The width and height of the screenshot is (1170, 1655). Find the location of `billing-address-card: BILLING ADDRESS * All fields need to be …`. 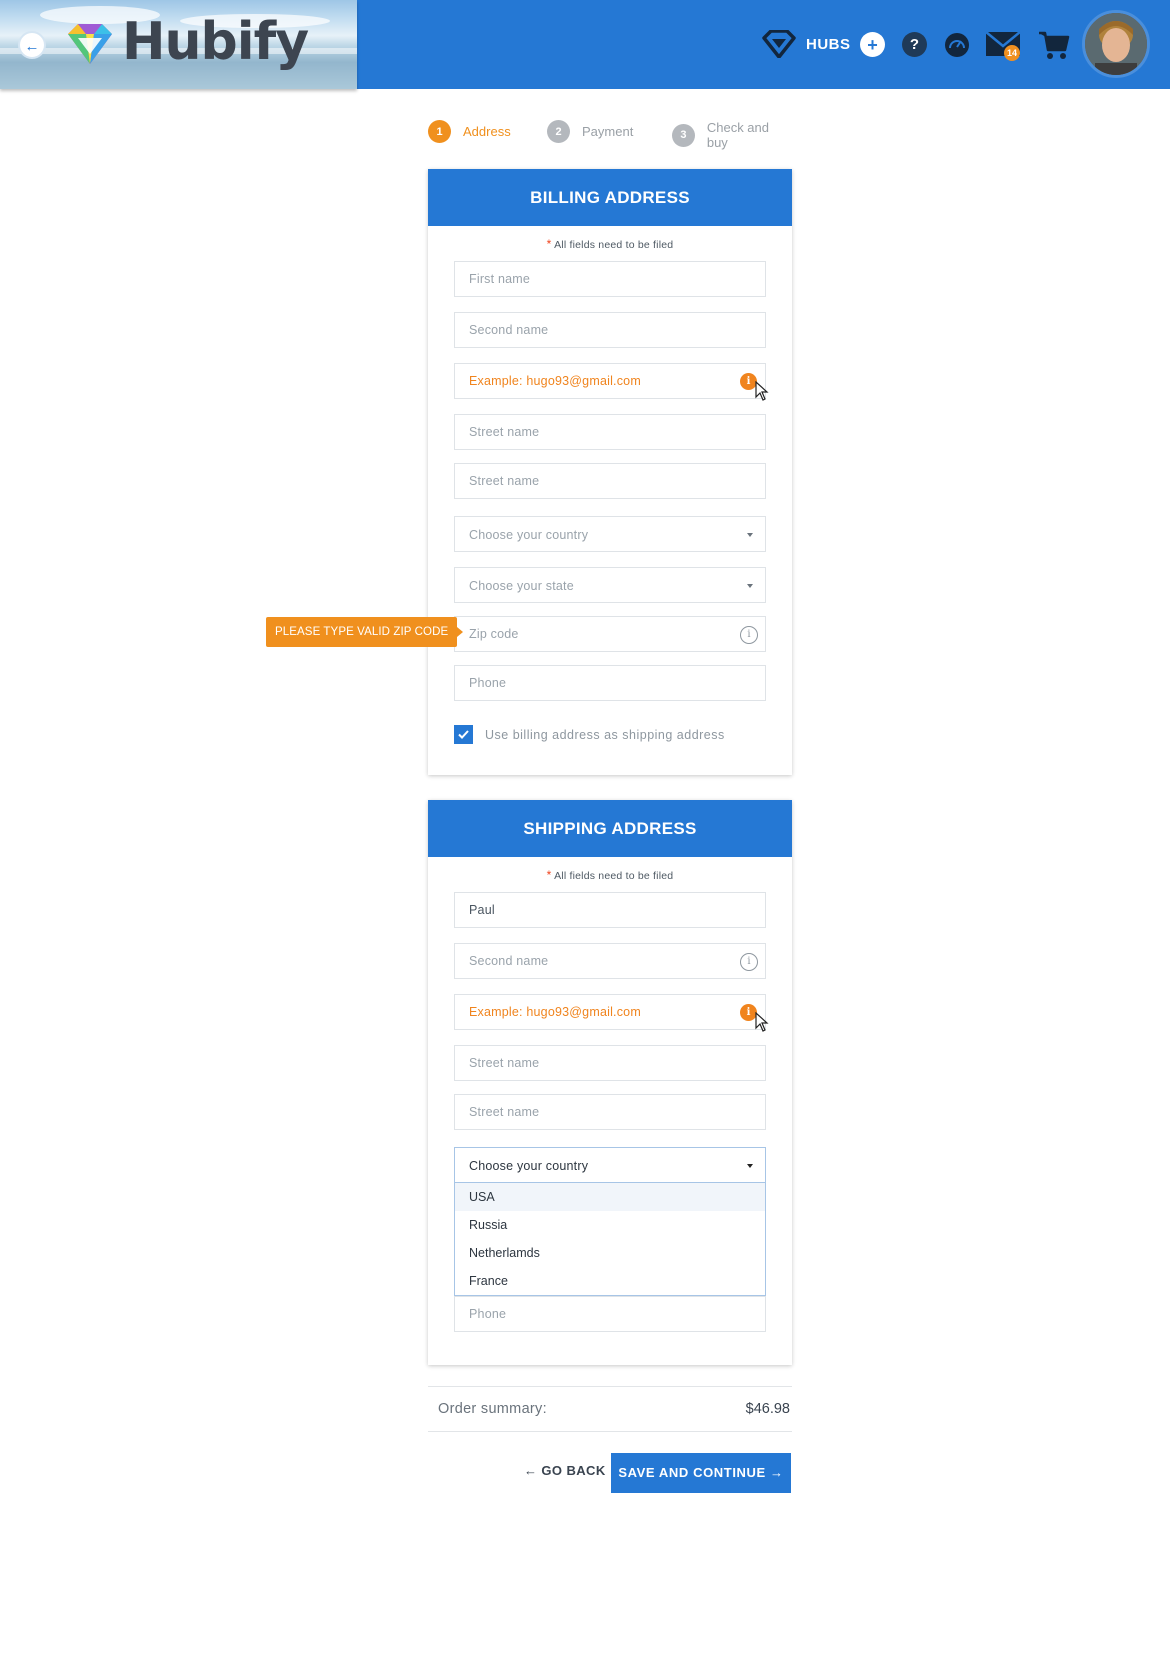

billing-address-card: BILLING ADDRESS * All fields need to be … is located at coordinates (610, 472).